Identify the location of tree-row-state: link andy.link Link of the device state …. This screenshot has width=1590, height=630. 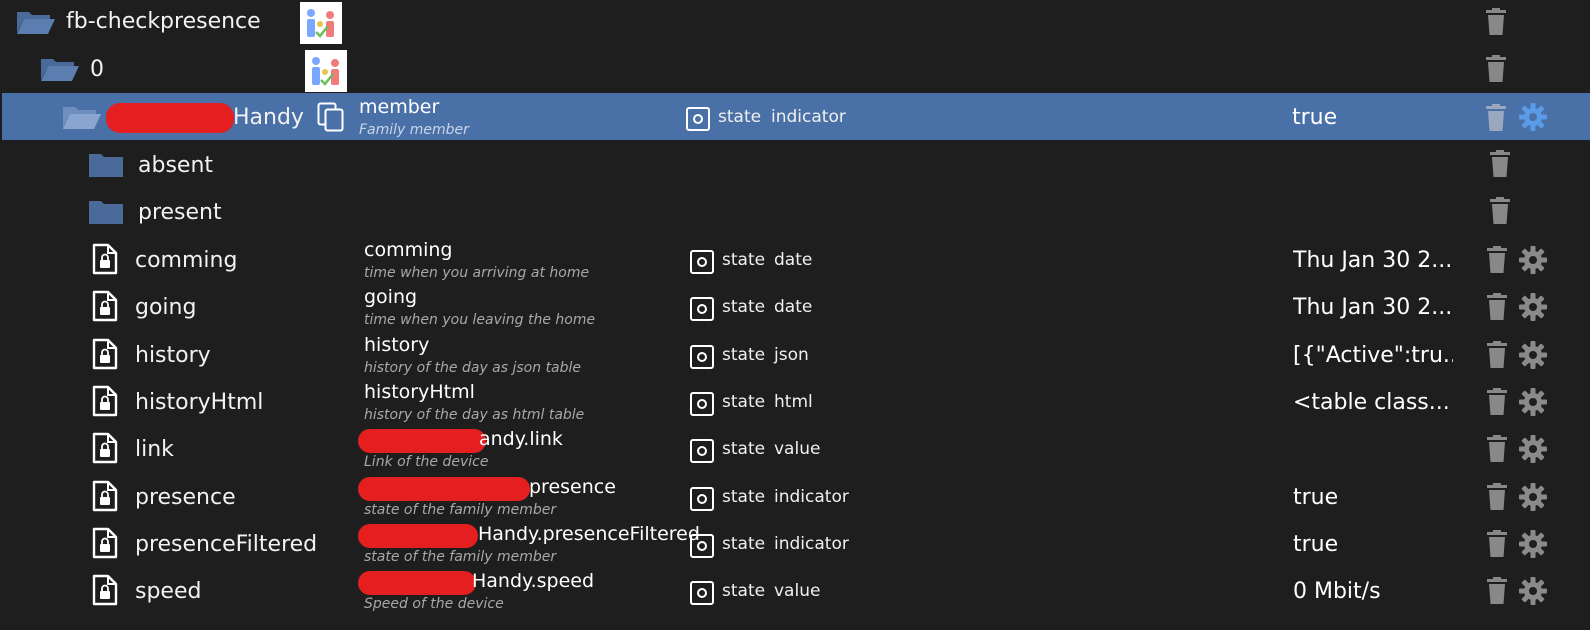
(796, 448).